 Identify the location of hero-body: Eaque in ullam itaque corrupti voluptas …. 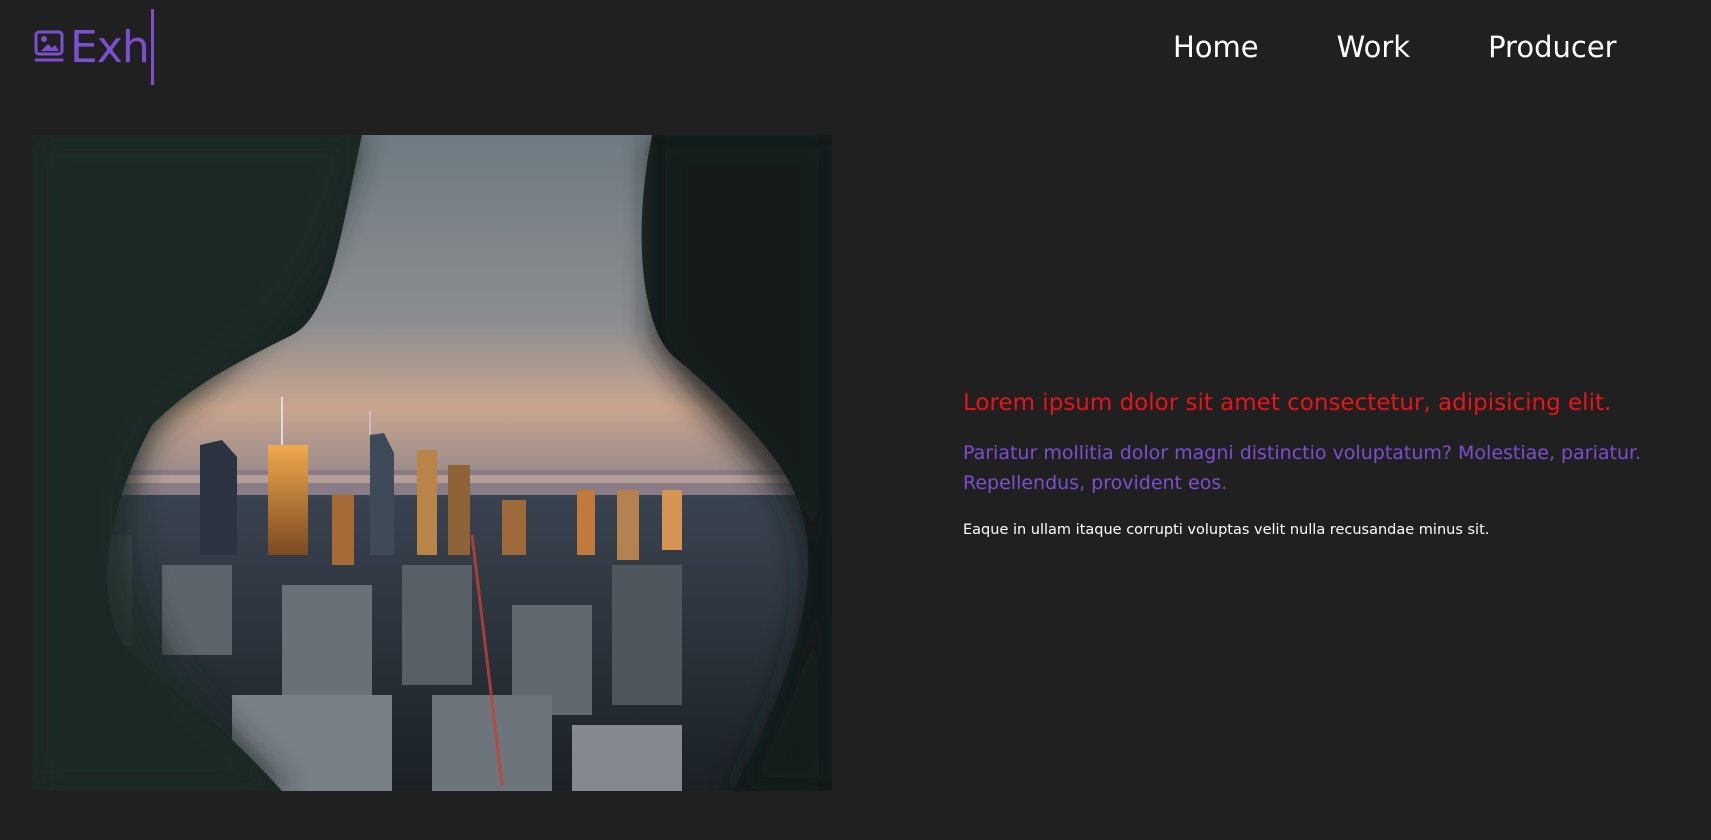
(1226, 530).